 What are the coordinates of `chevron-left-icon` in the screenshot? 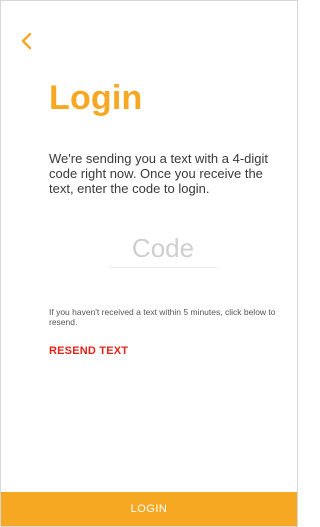 It's located at (27, 41).